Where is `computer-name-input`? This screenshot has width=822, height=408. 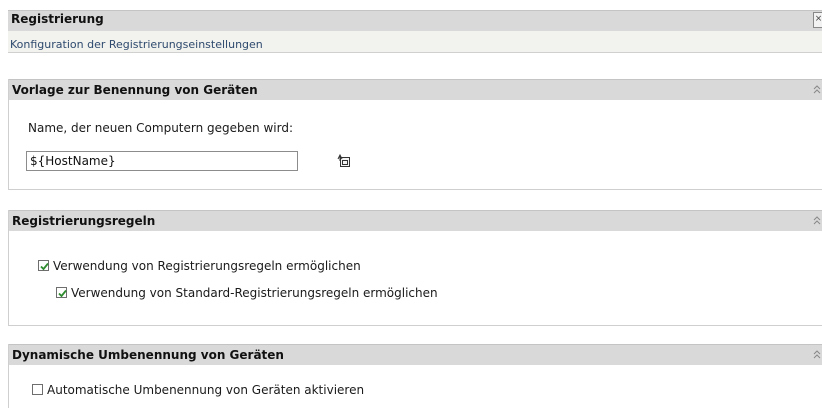
computer-name-input is located at coordinates (162, 161).